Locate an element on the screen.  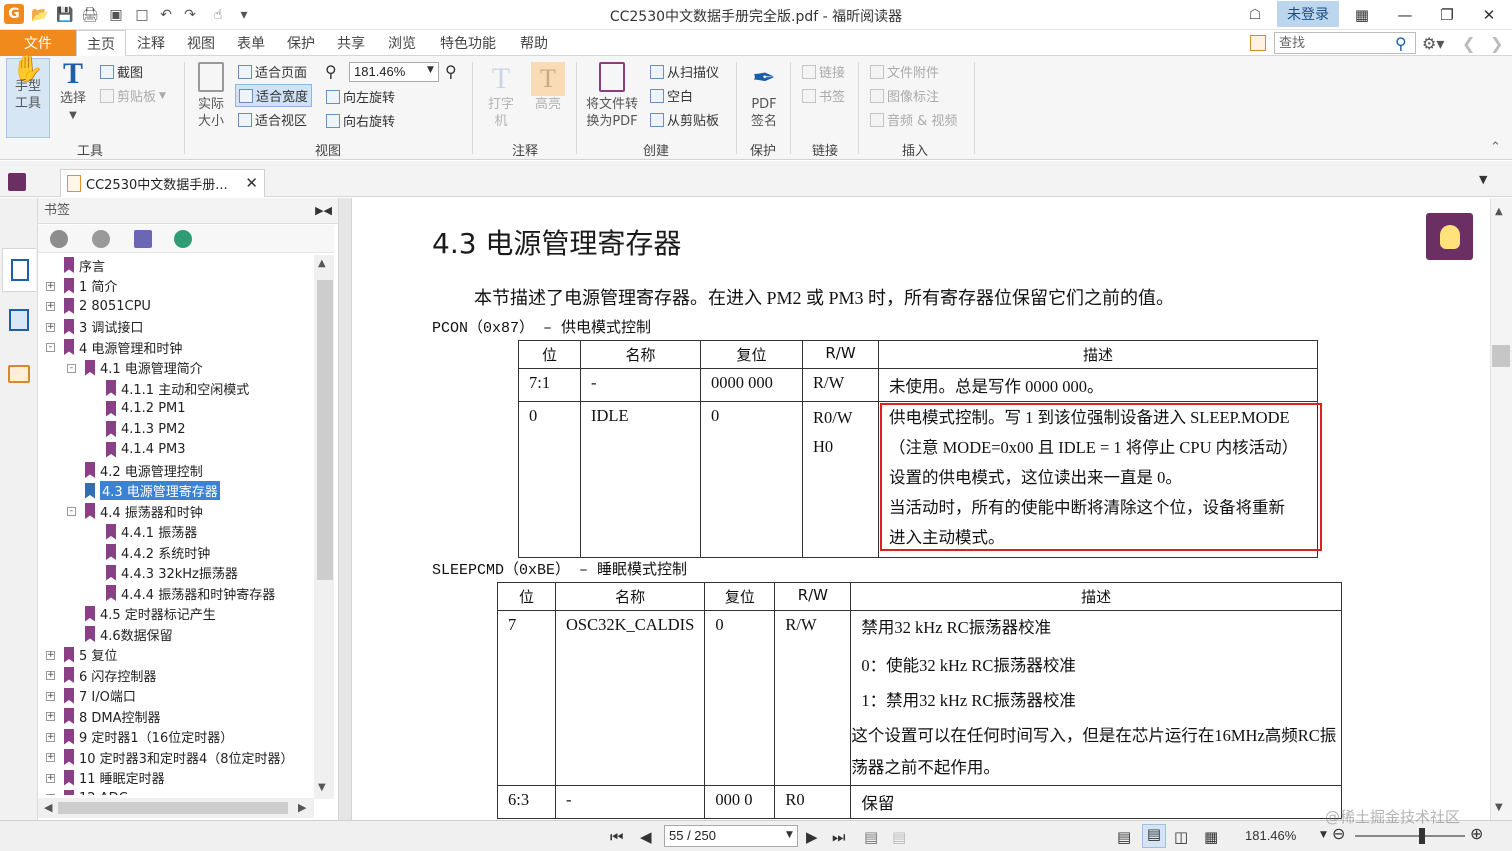
panel-resize-handle is located at coordinates (345, 509).